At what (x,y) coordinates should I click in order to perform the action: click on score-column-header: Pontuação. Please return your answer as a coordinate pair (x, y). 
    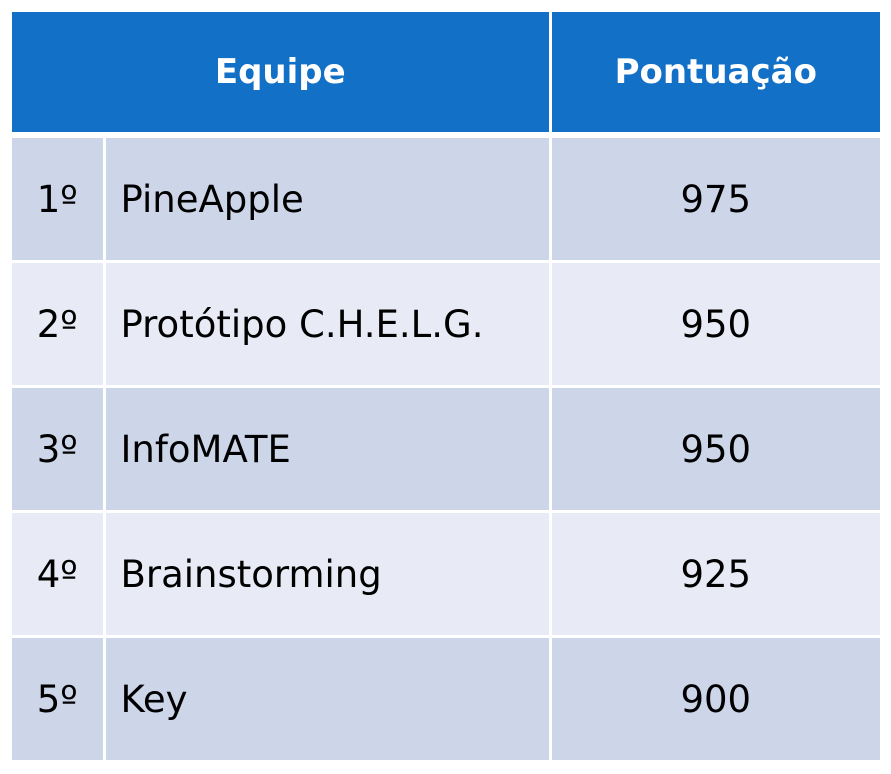
    Looking at the image, I should click on (715, 75).